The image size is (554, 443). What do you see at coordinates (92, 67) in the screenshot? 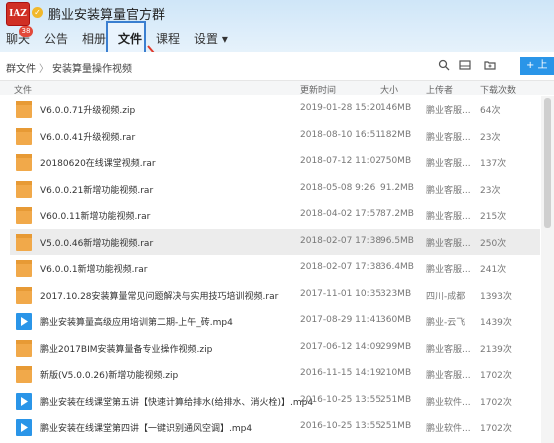
I see `breadcrumb-folder: 安装算量操作视频` at bounding box center [92, 67].